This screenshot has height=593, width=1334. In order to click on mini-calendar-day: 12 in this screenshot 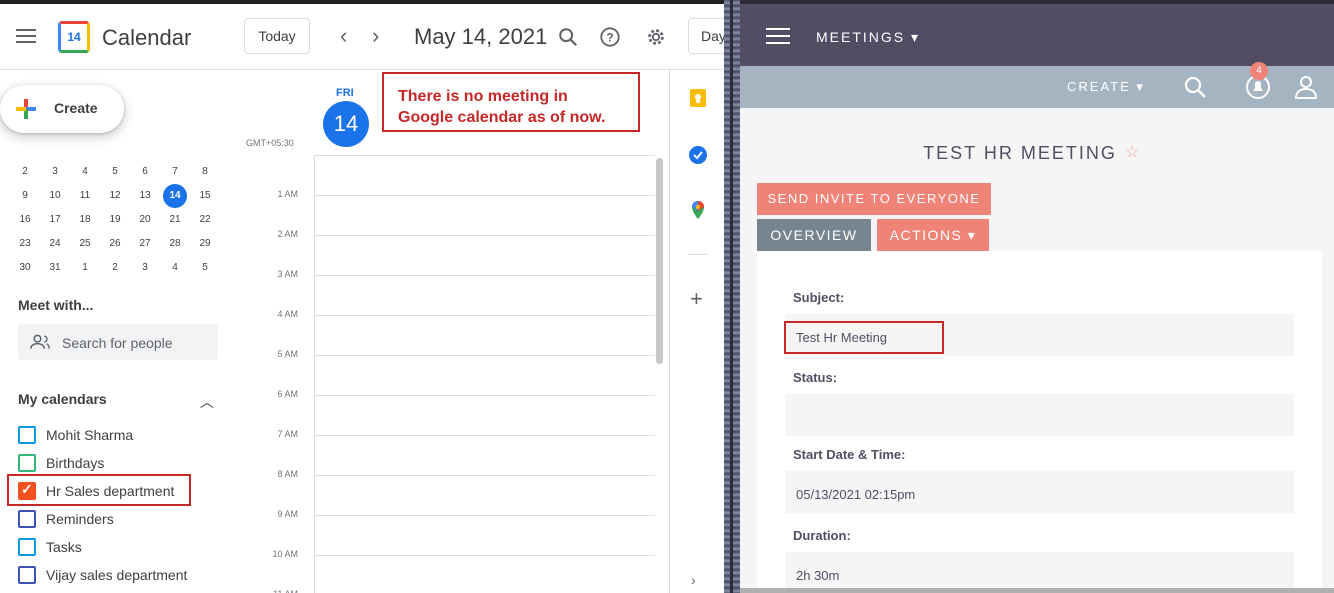, I will do `click(115, 196)`.